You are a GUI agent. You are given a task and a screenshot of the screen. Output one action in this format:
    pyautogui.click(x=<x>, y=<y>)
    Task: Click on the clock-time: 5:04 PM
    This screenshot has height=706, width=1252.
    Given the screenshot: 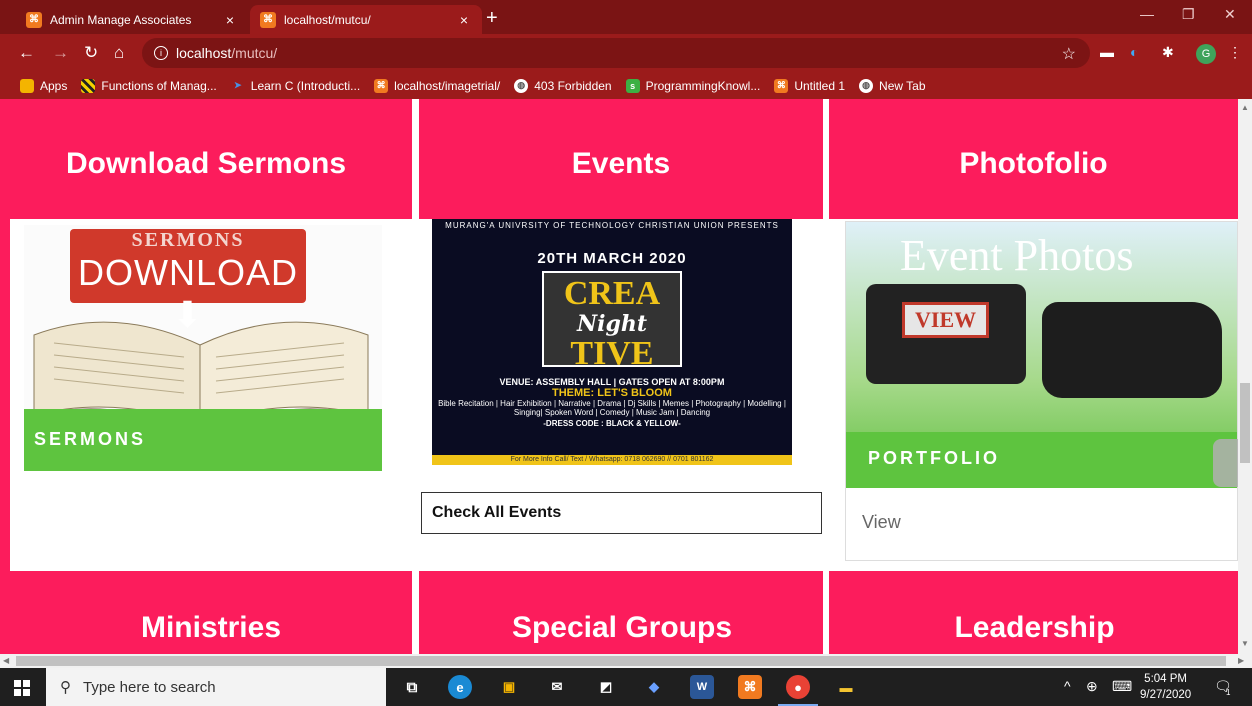 What is the action you would take?
    pyautogui.click(x=1165, y=679)
    